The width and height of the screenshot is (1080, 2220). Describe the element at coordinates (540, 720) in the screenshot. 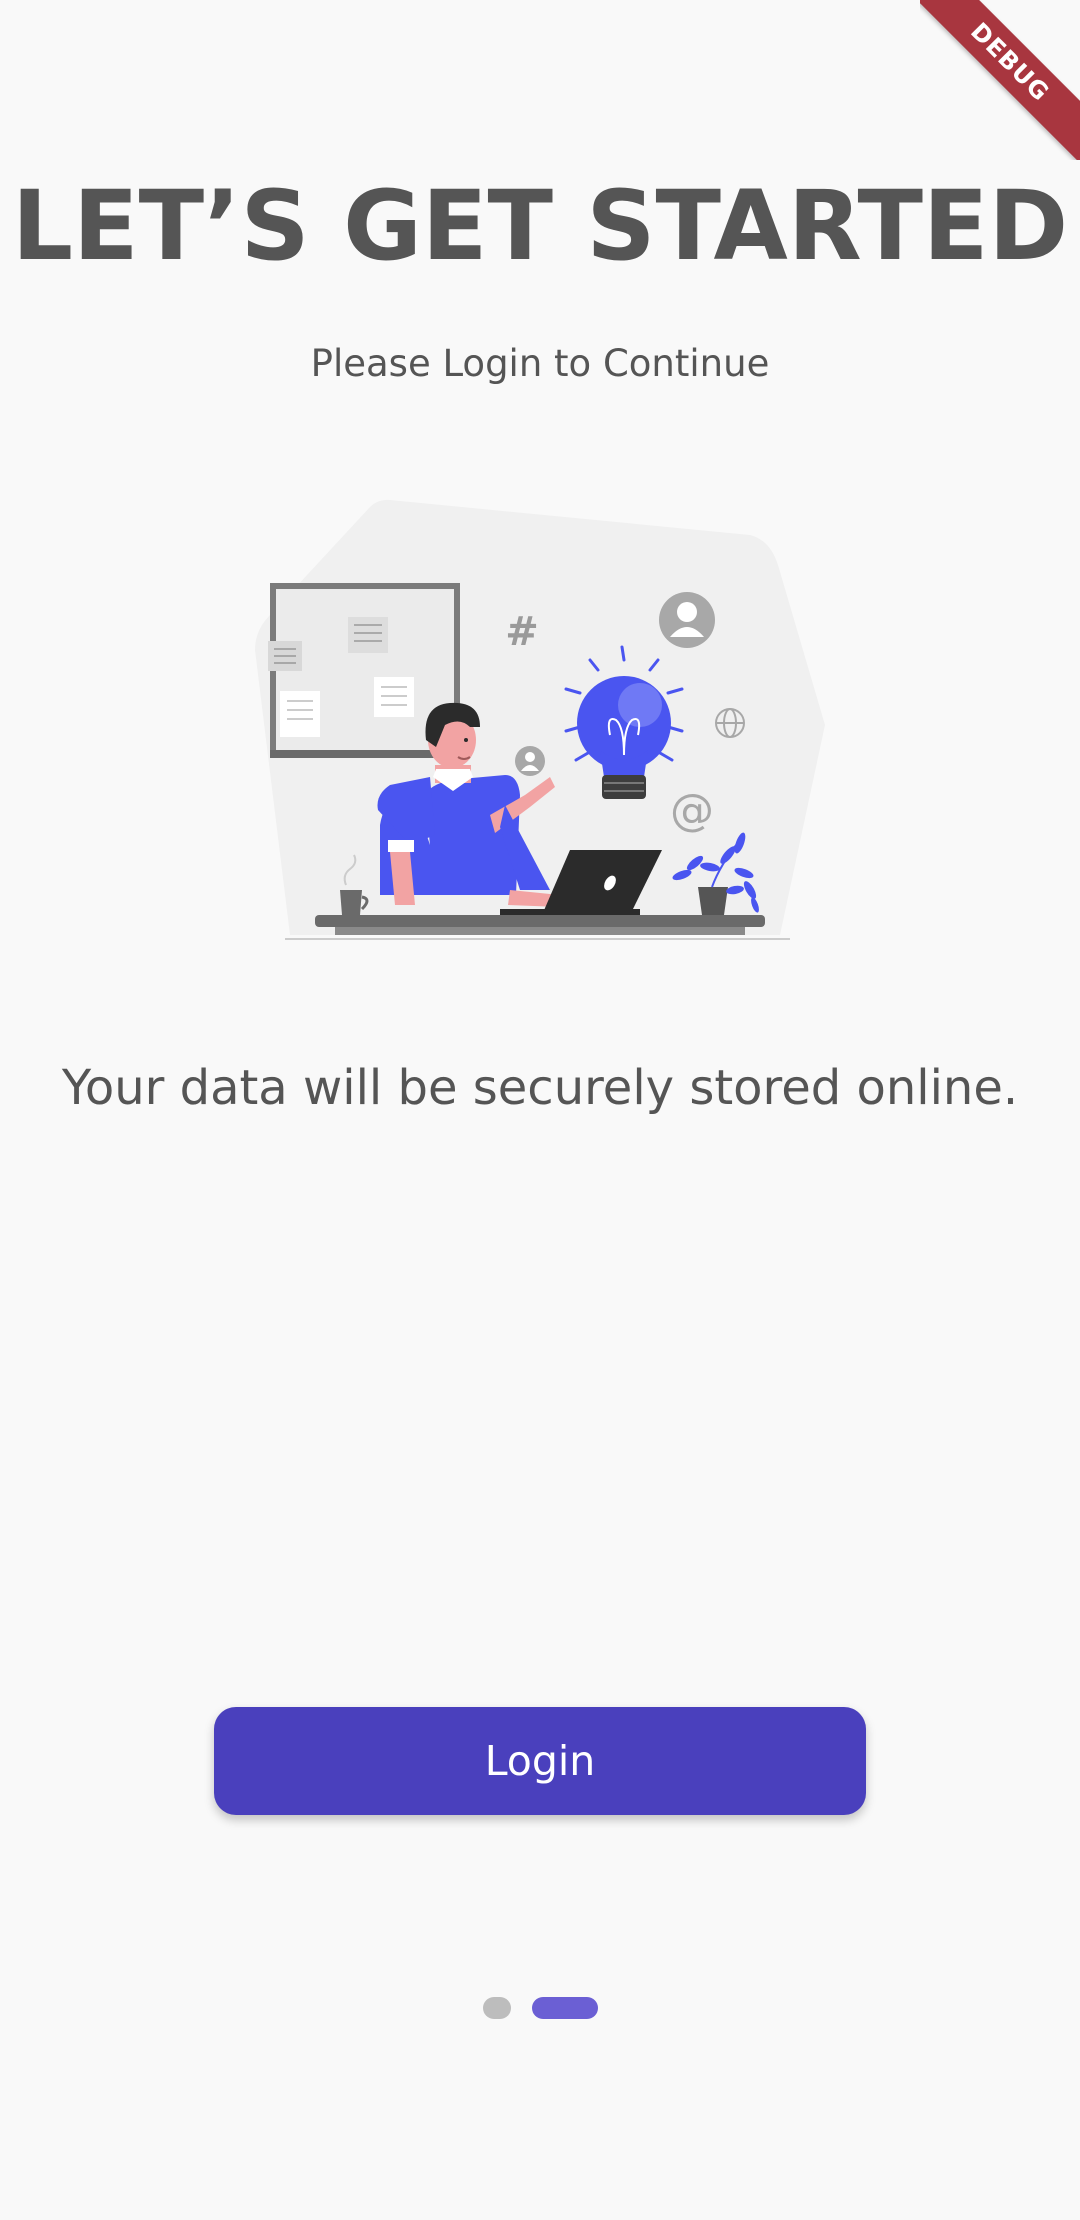

I see `onboarding-illustration: # @` at that location.